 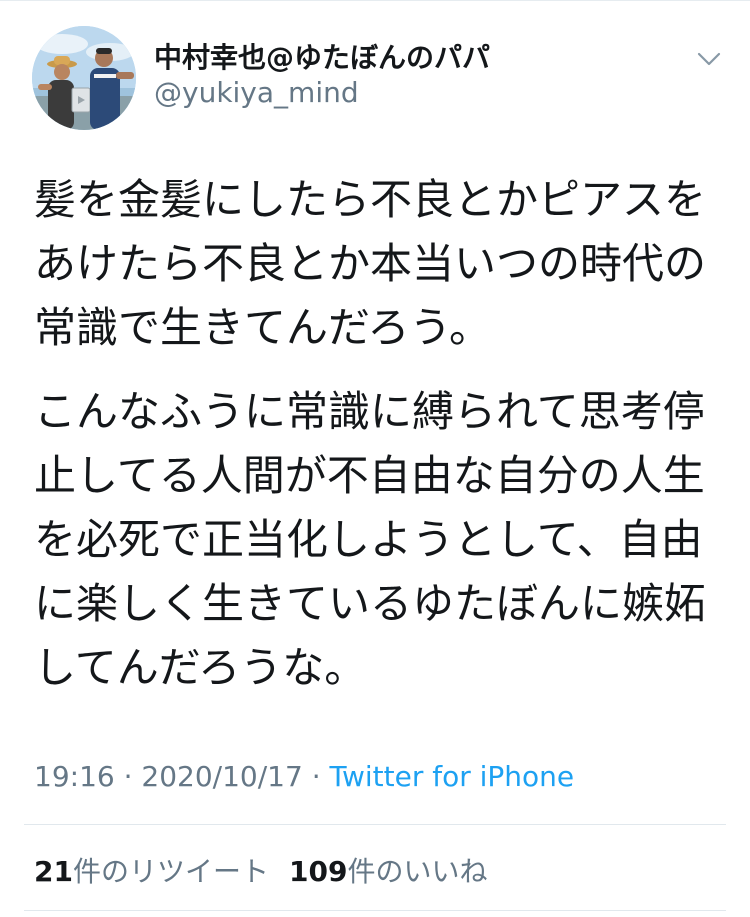 I want to click on retweets-count: 21, so click(x=53, y=871).